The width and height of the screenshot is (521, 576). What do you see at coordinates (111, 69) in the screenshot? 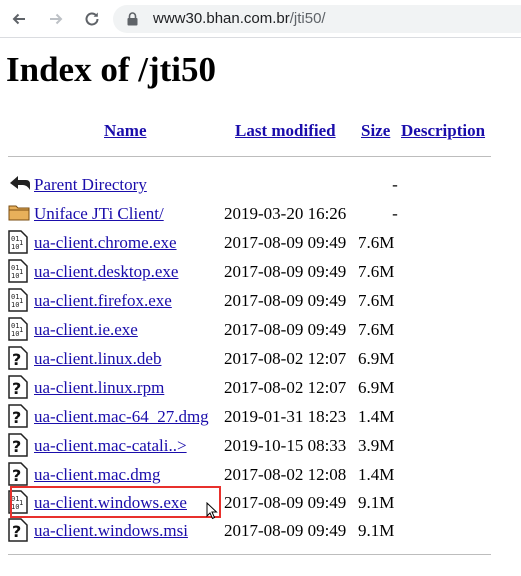
I see `page-title: Index of /jti50` at bounding box center [111, 69].